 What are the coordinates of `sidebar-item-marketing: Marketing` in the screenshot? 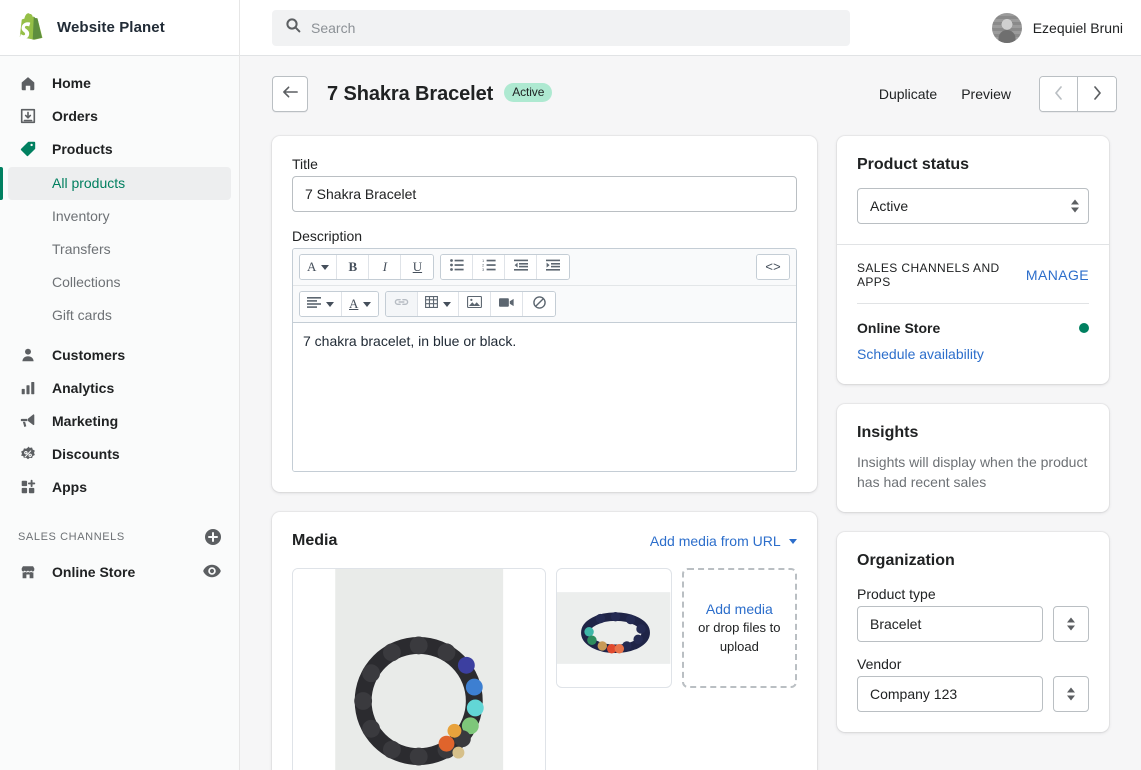 It's located at (119, 420).